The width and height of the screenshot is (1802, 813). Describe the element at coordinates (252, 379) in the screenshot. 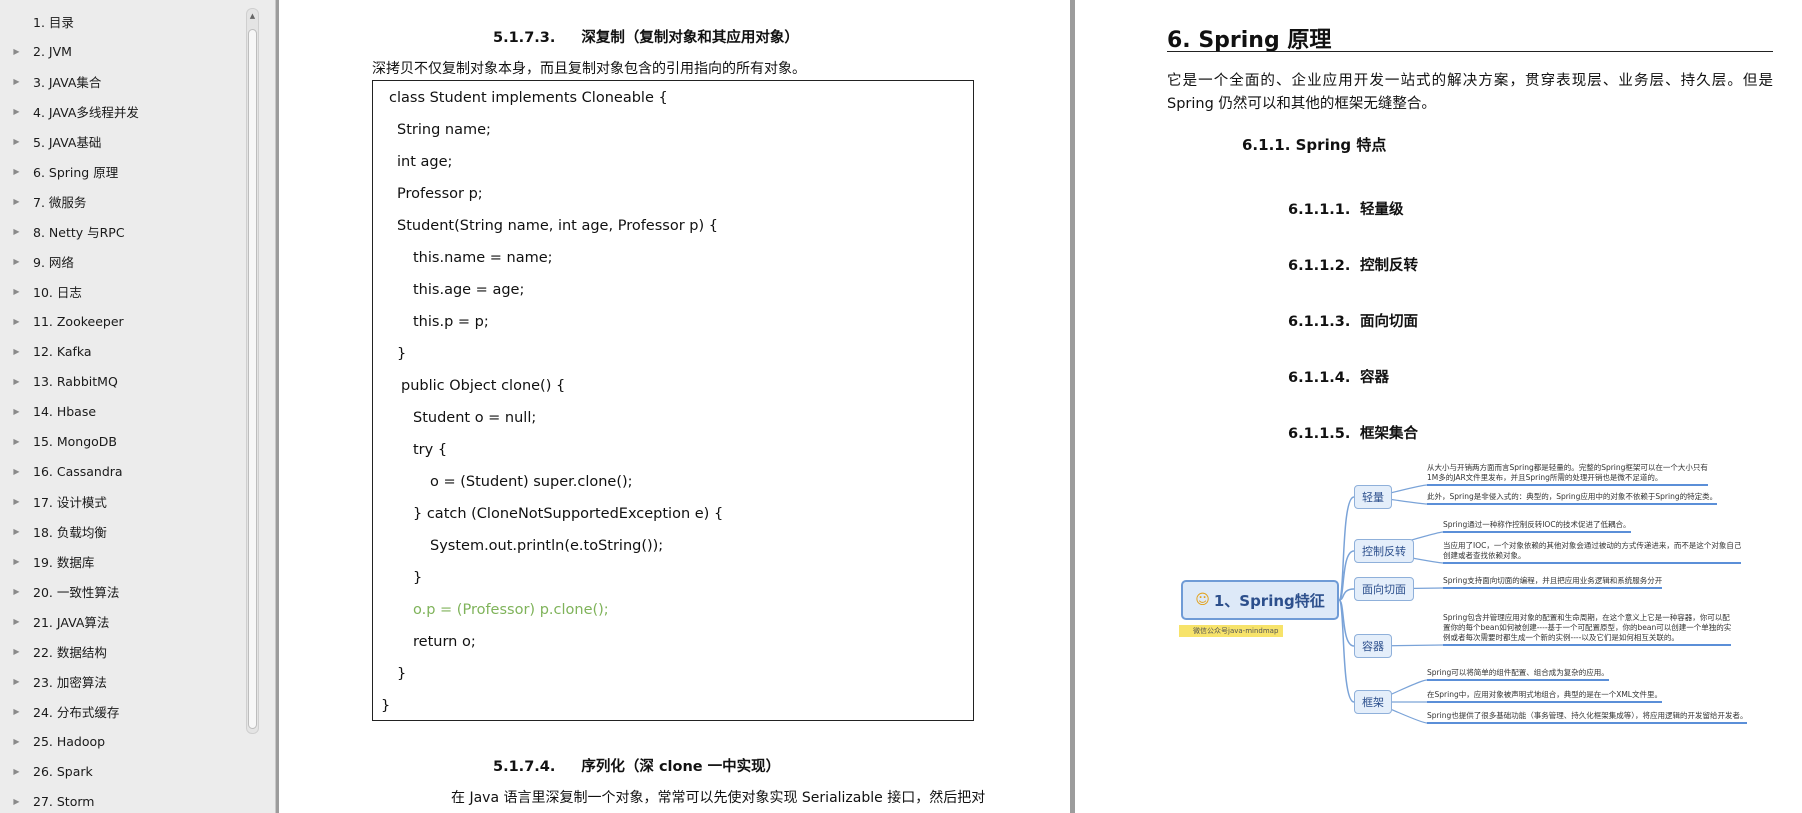

I see `sidebar-scroll-thumb` at that location.